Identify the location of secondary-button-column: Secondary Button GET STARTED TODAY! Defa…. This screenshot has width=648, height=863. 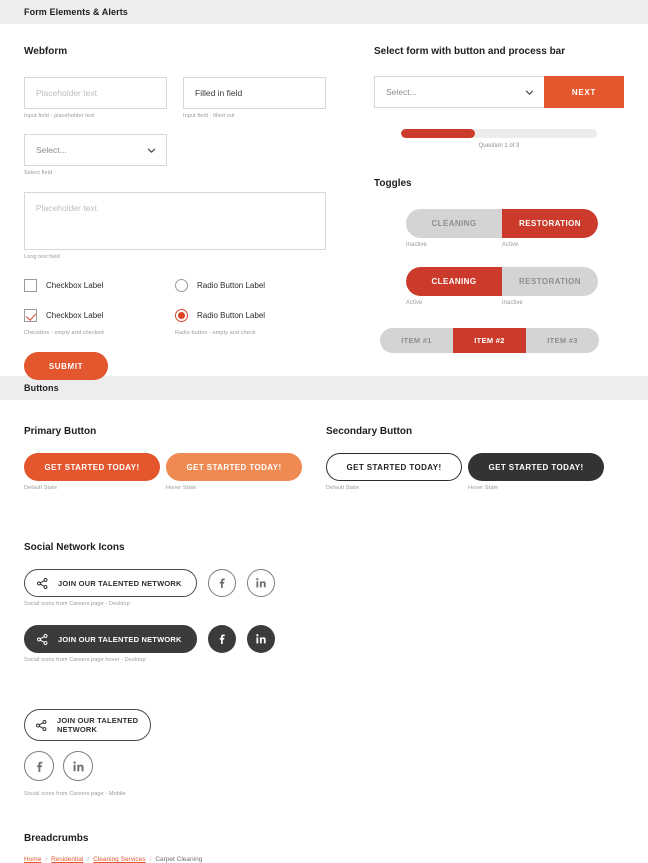
(474, 458).